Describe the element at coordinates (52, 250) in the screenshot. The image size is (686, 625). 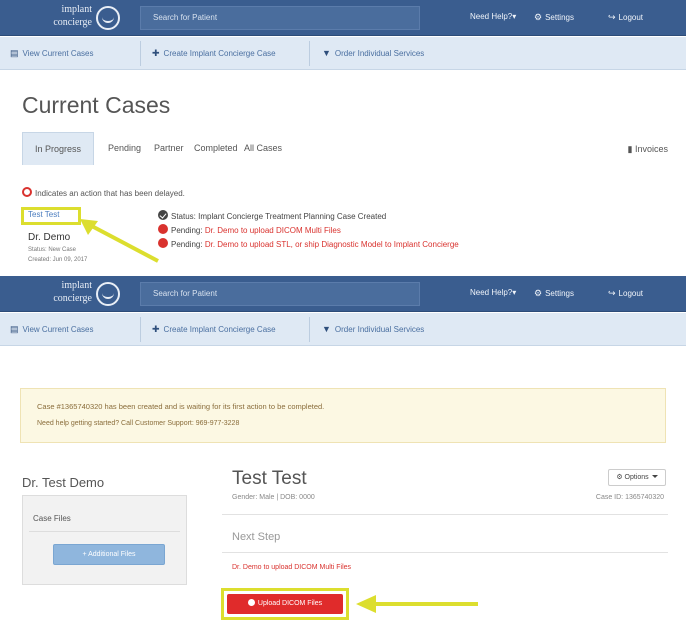
I see `case-status: Status: New Case` at that location.